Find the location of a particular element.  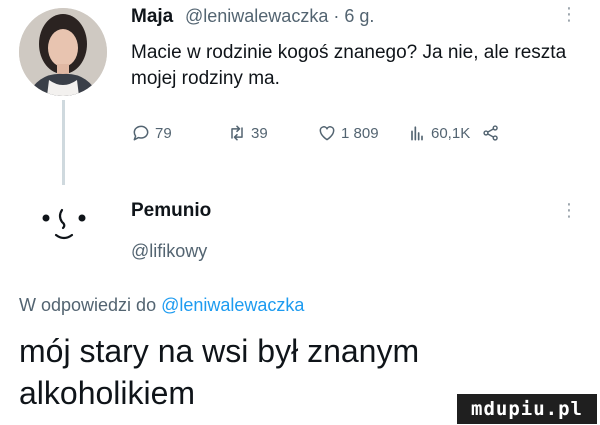

retweet-button: 39 is located at coordinates (247, 133).